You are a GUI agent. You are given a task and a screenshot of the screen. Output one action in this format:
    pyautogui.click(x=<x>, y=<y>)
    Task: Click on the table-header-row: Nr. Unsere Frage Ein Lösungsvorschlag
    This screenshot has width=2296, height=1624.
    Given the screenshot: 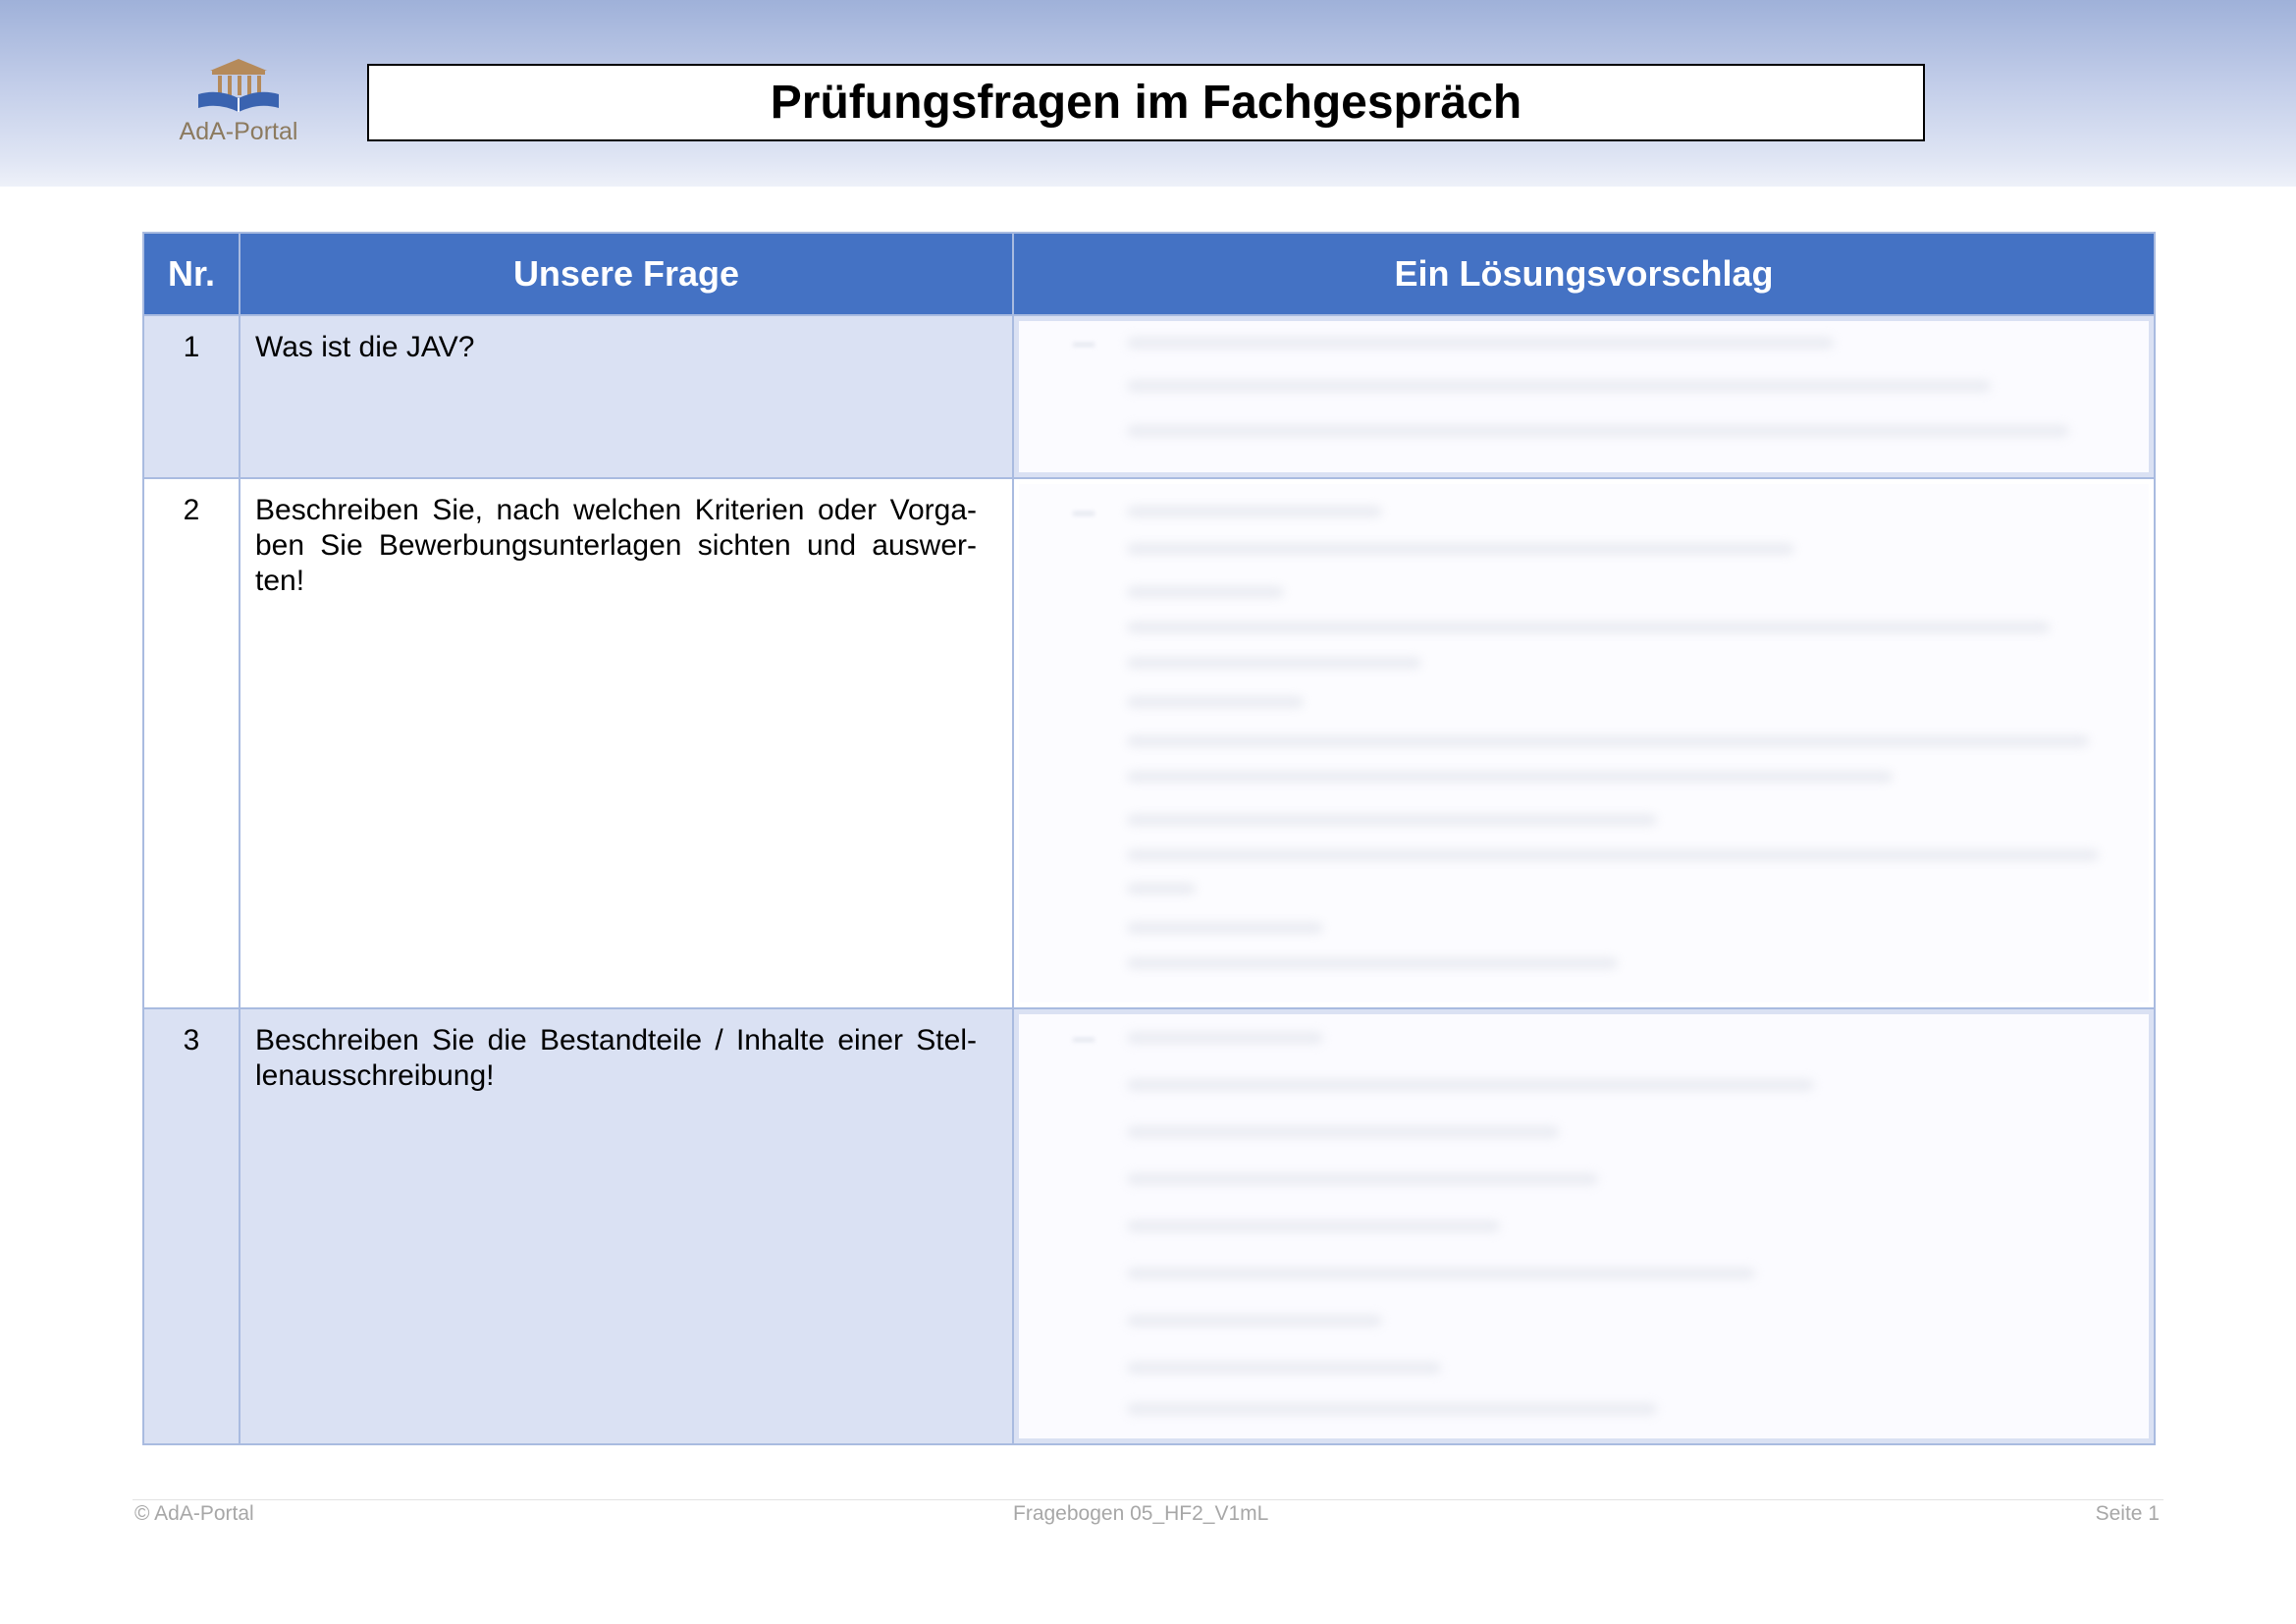 What is the action you would take?
    pyautogui.click(x=1149, y=274)
    